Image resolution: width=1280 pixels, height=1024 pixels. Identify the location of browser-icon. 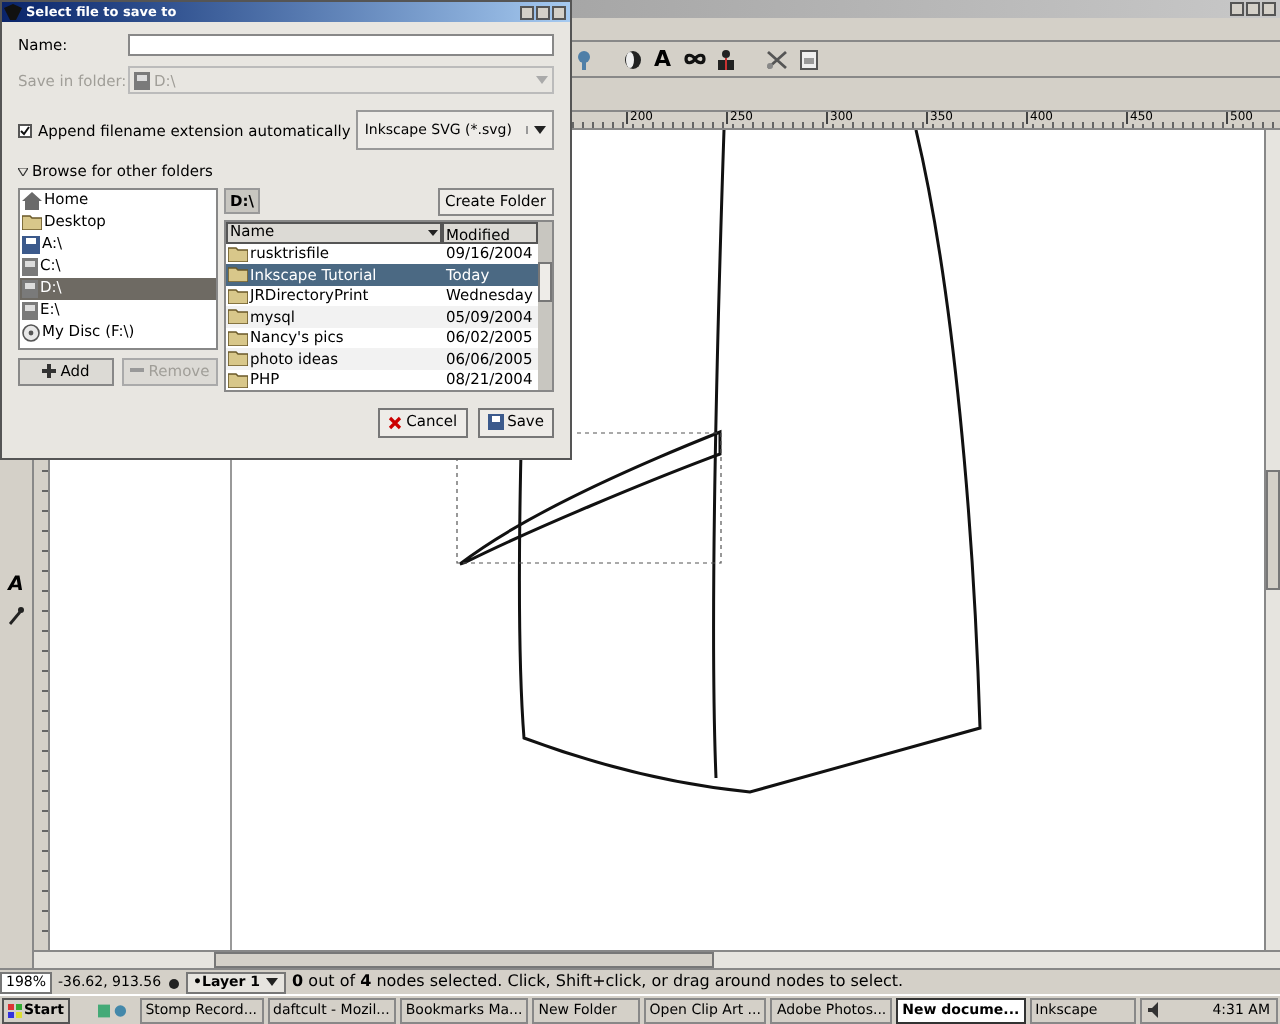
(121, 1010).